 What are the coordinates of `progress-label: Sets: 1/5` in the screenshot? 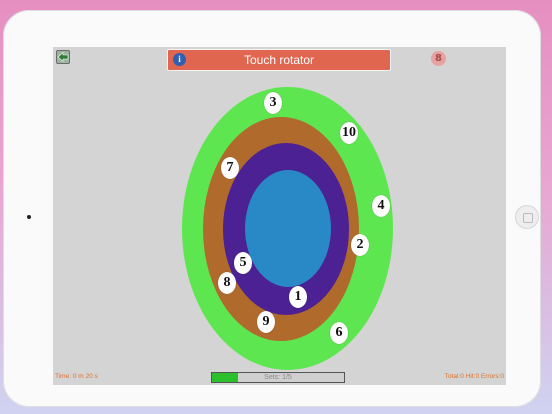 It's located at (278, 377).